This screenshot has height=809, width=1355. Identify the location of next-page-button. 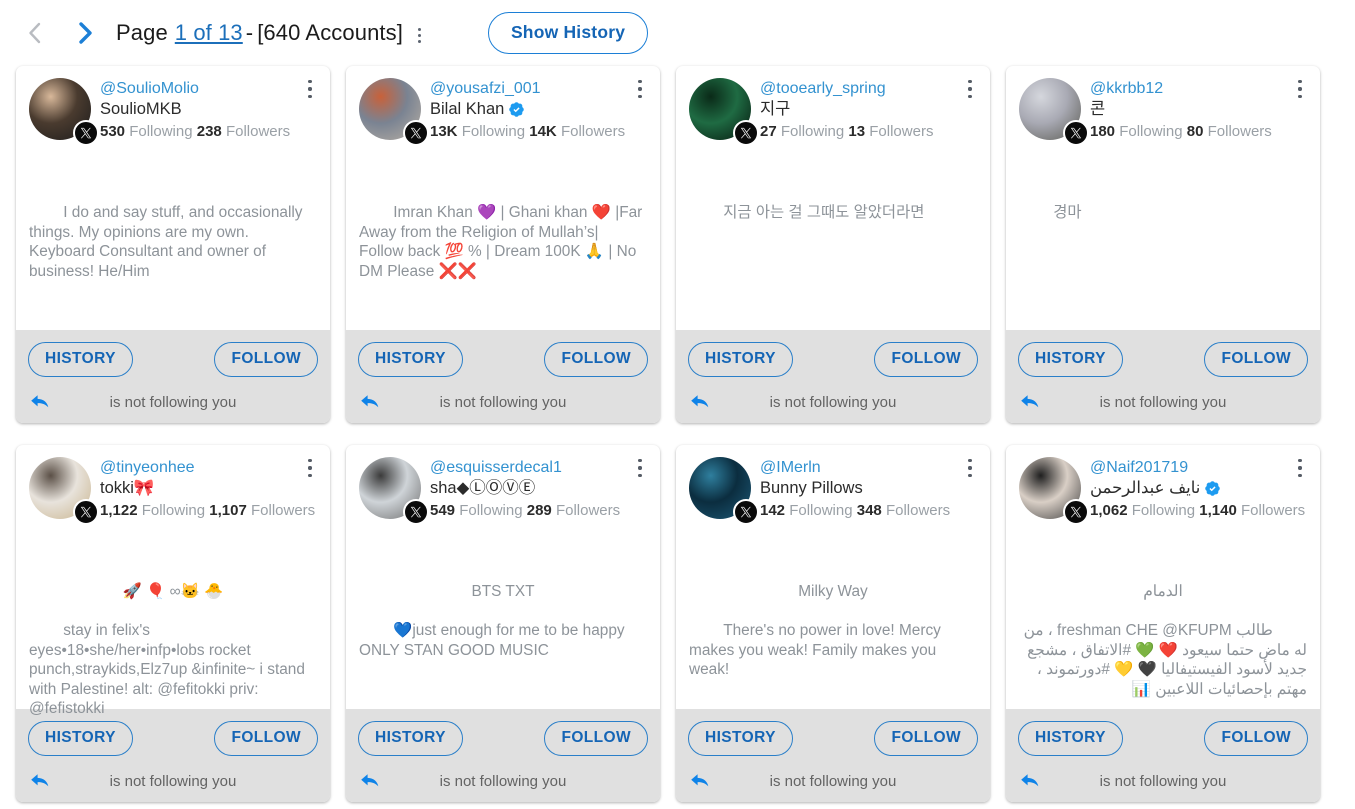
(85, 33).